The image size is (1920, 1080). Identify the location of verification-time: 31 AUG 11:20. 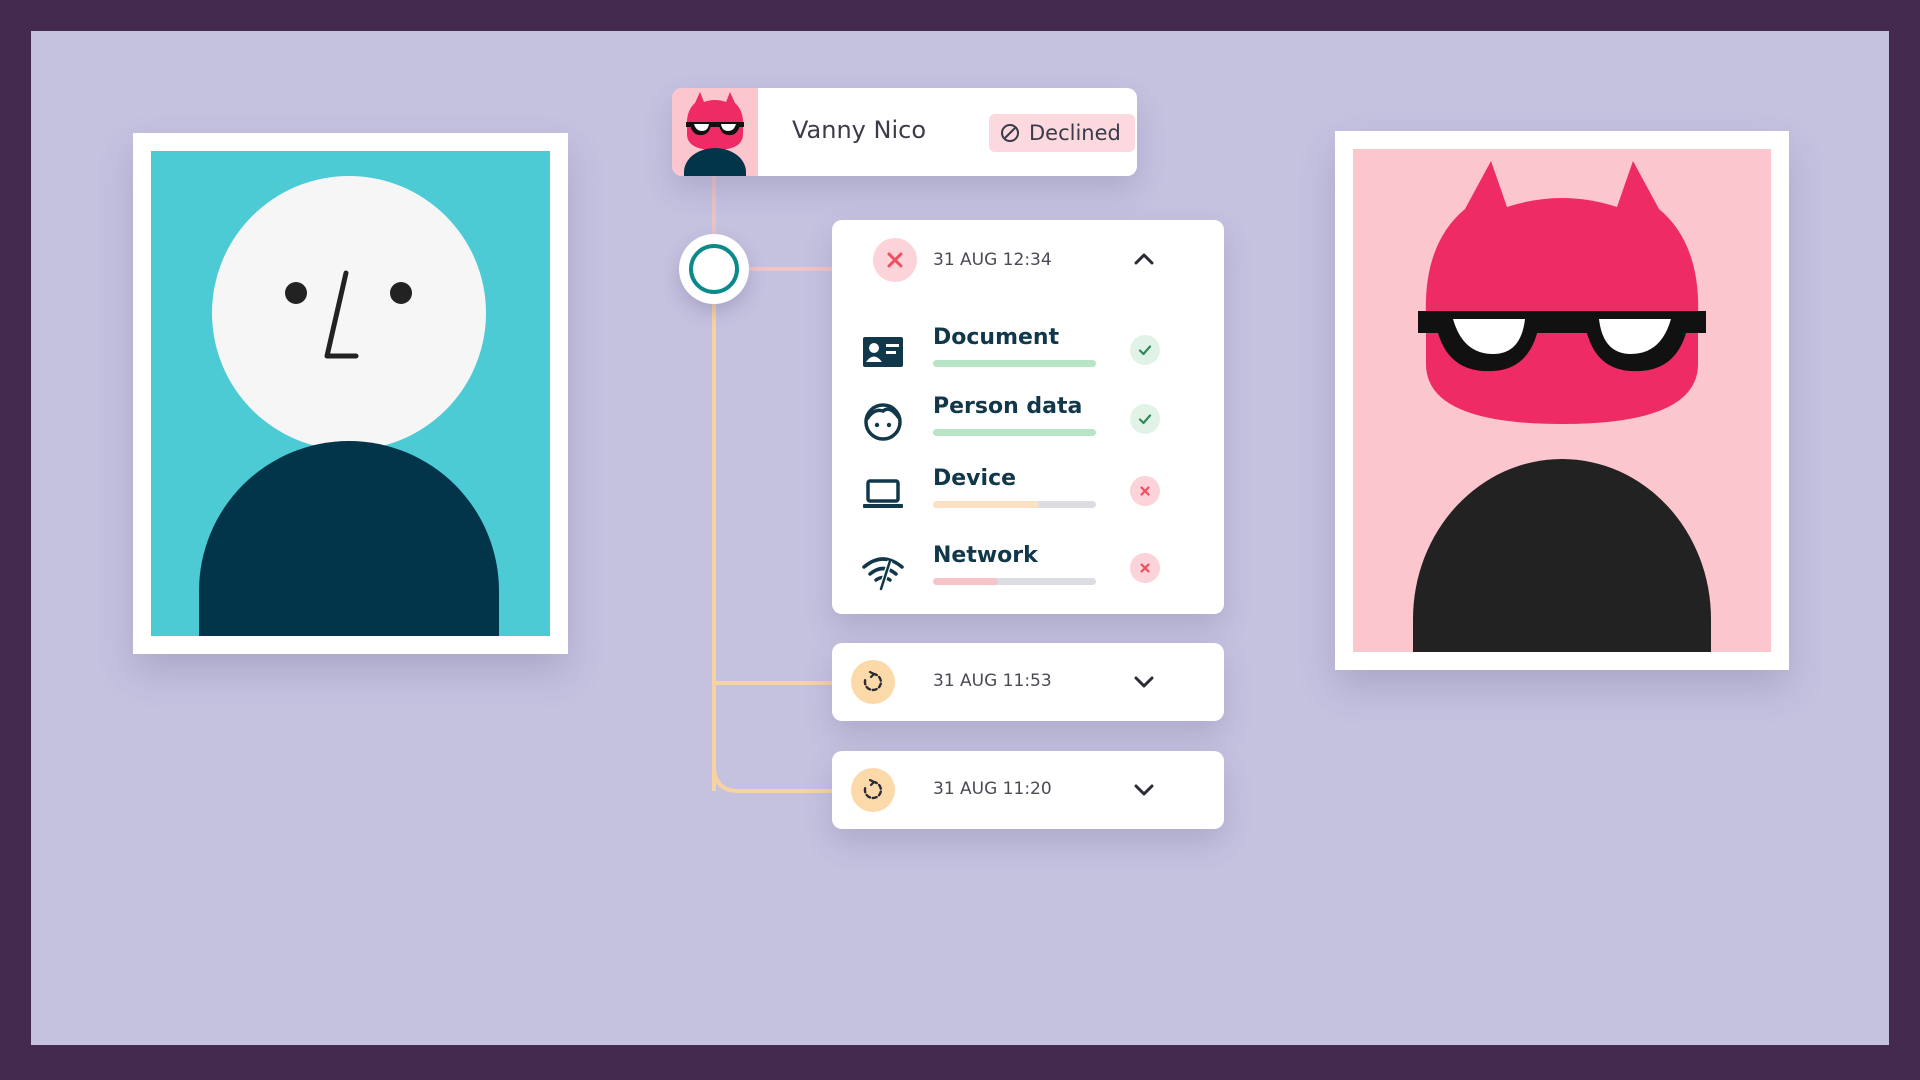
(992, 789).